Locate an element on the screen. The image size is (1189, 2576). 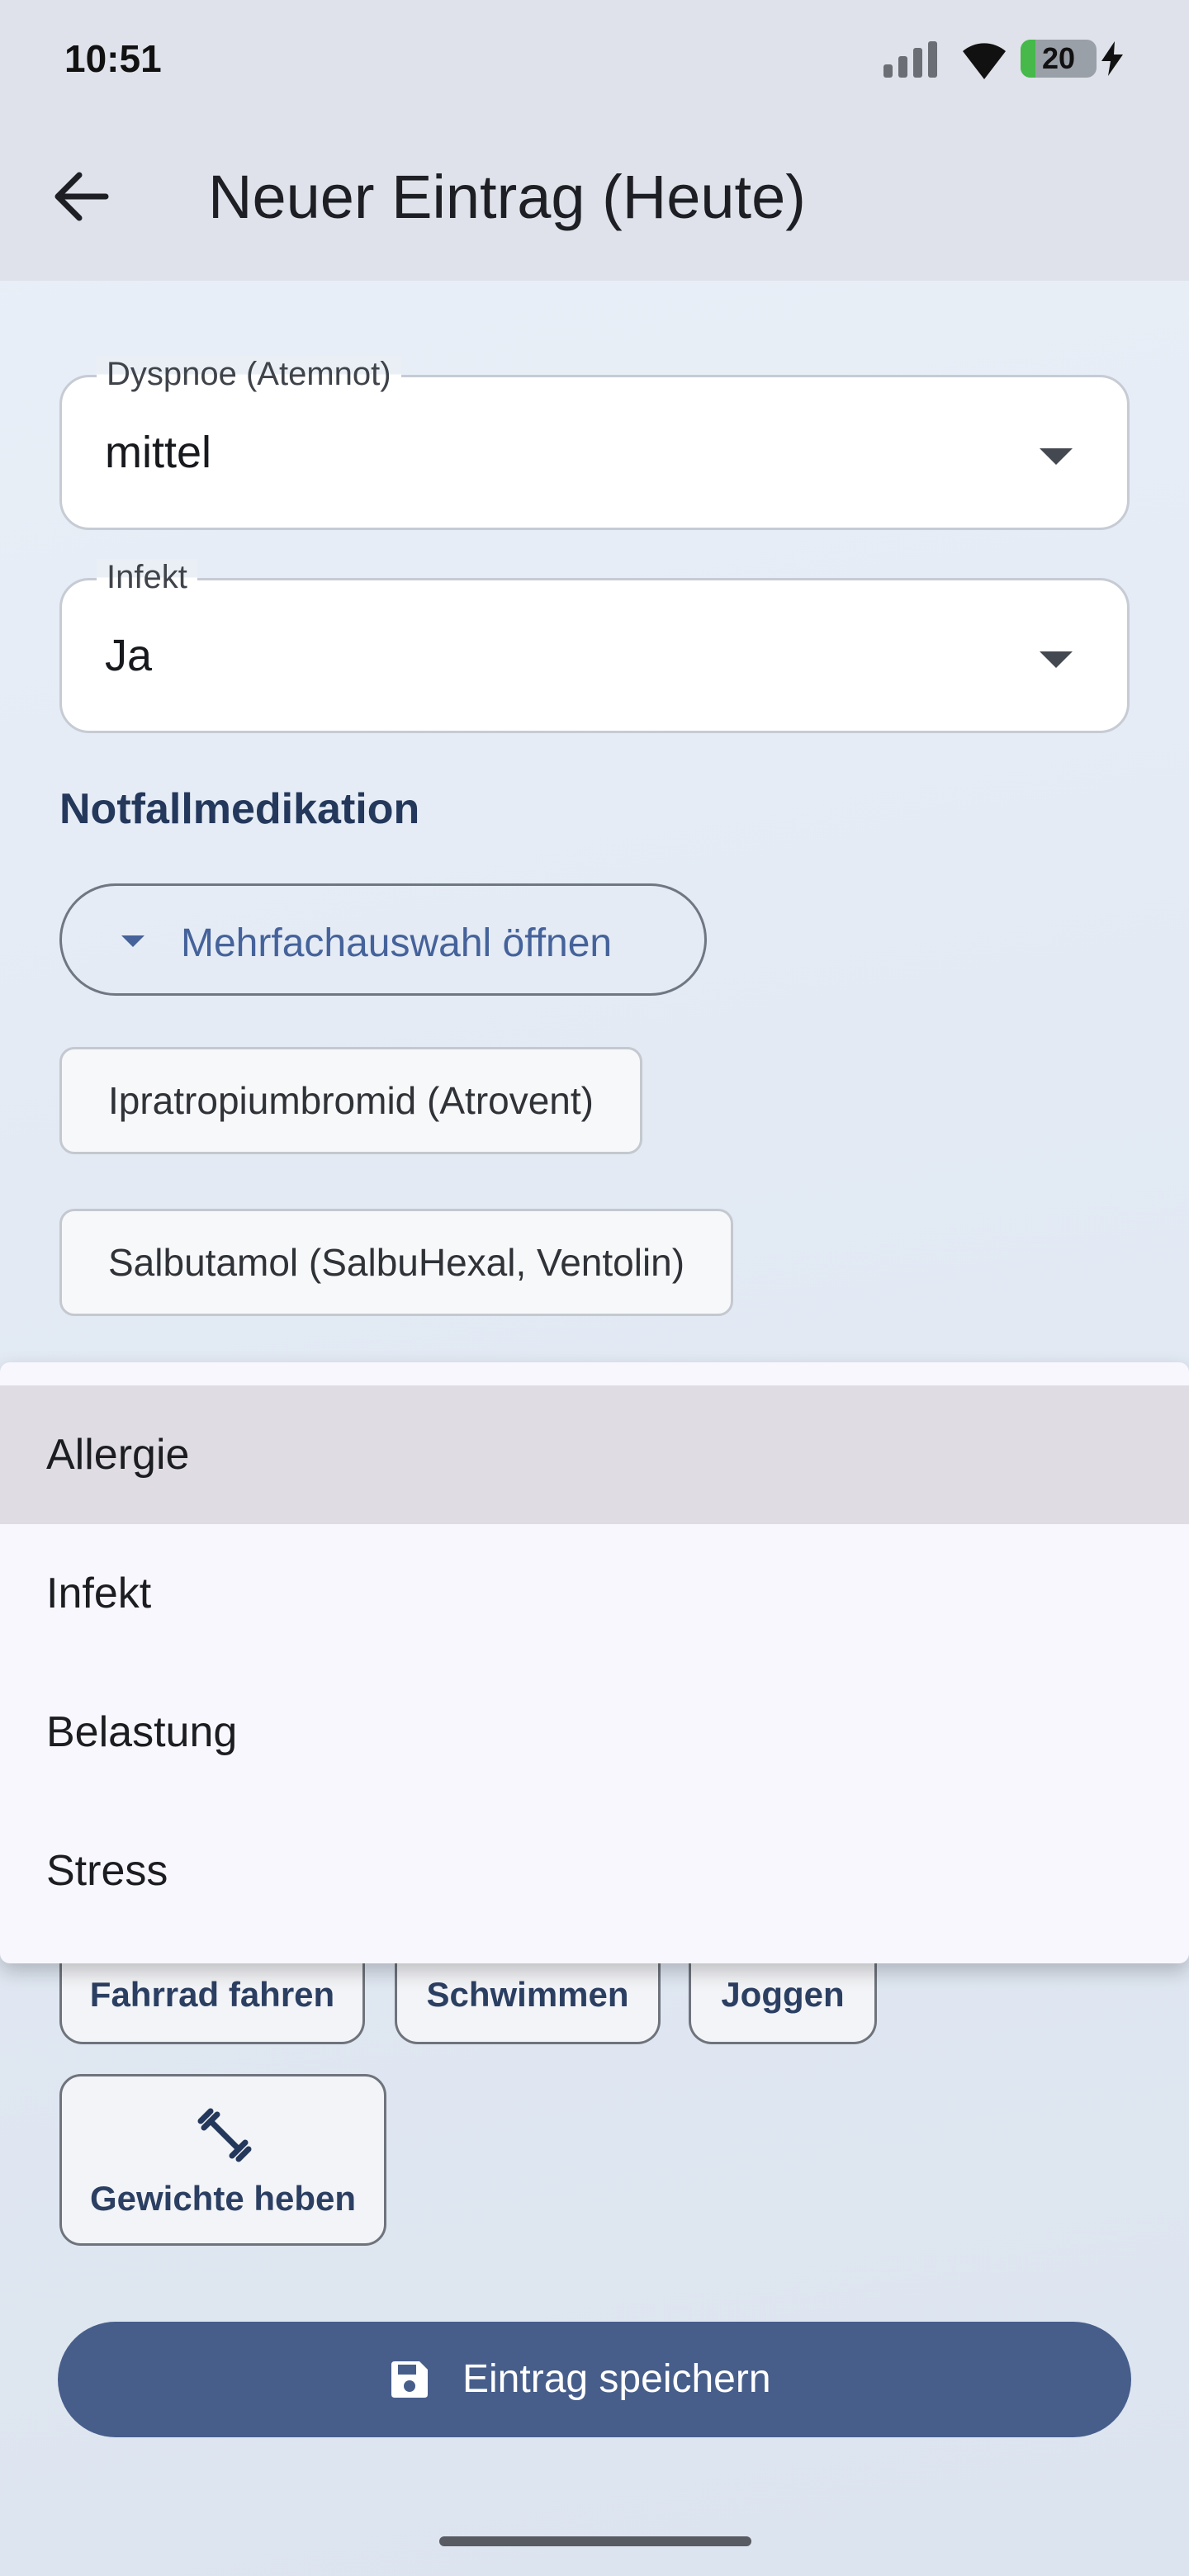
multiselect-label: Mehrfachauswahl öffnen is located at coordinates (397, 943).